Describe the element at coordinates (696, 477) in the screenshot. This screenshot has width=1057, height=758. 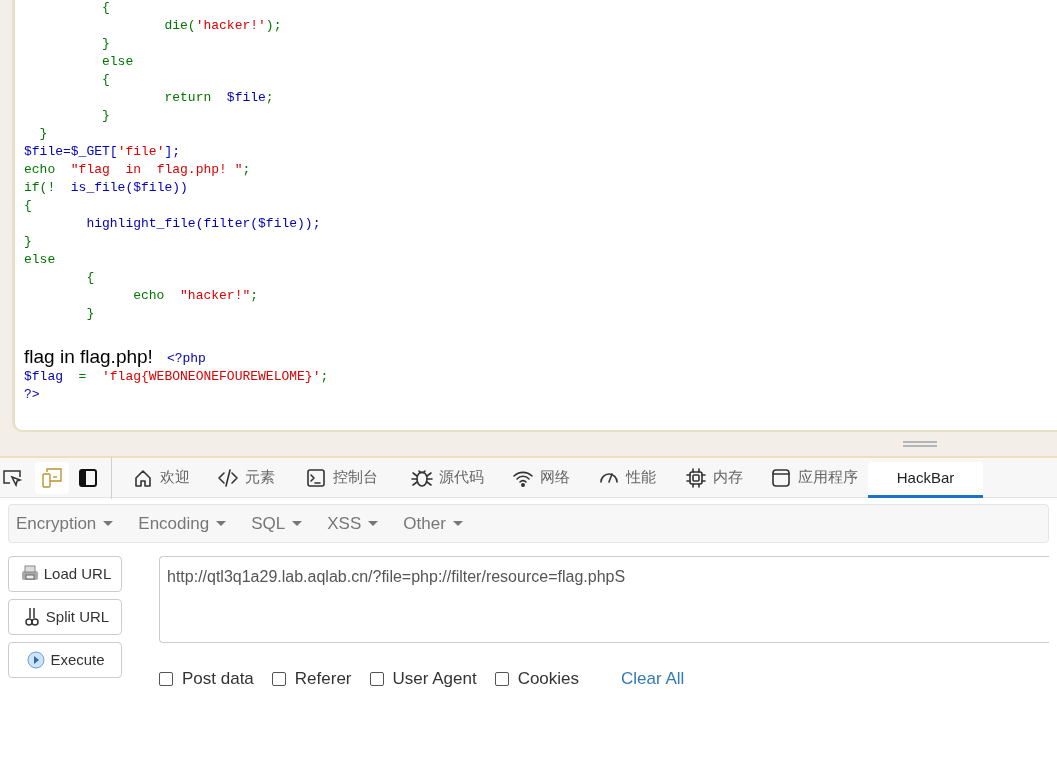
I see `chip-icon` at that location.